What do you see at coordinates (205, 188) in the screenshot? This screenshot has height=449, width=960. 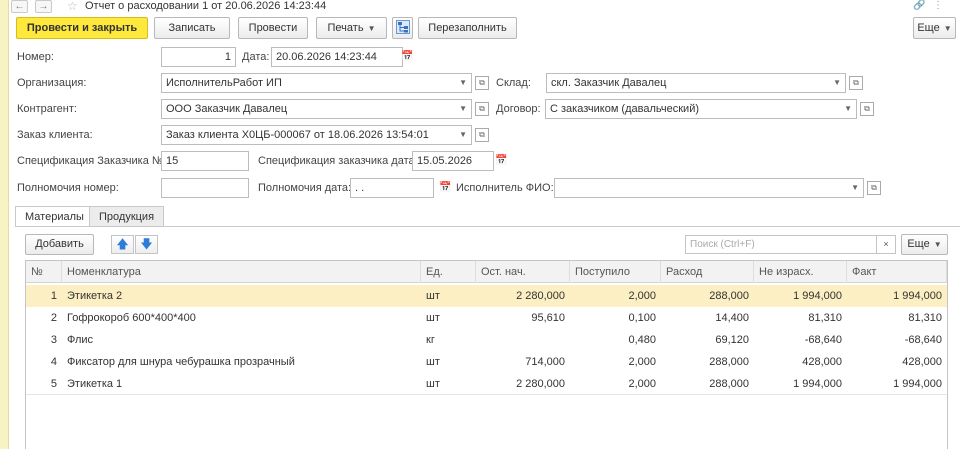 I see `authority-number-field` at bounding box center [205, 188].